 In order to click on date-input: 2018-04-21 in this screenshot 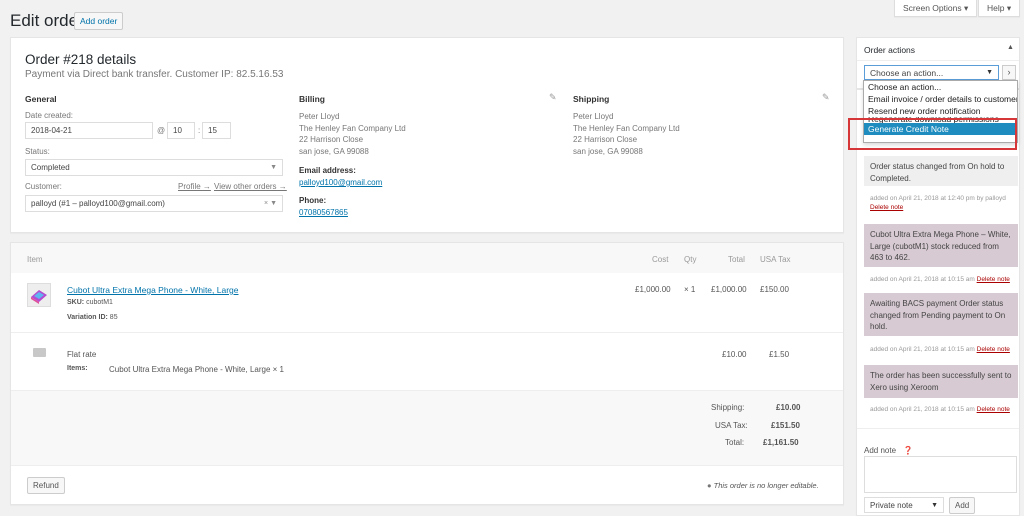, I will do `click(89, 130)`.